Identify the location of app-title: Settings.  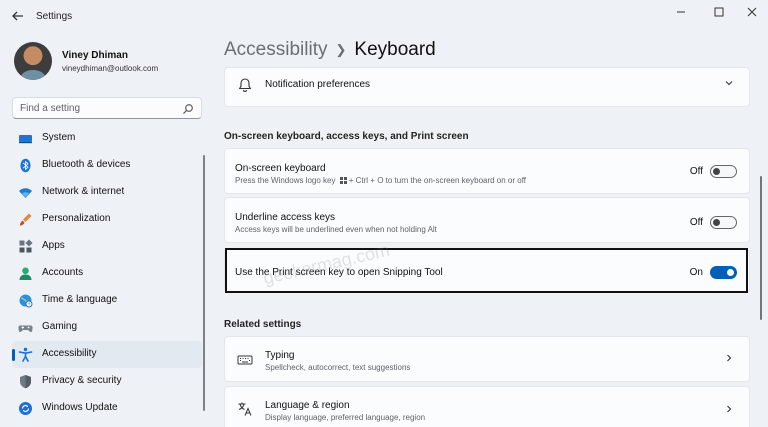
(54, 16).